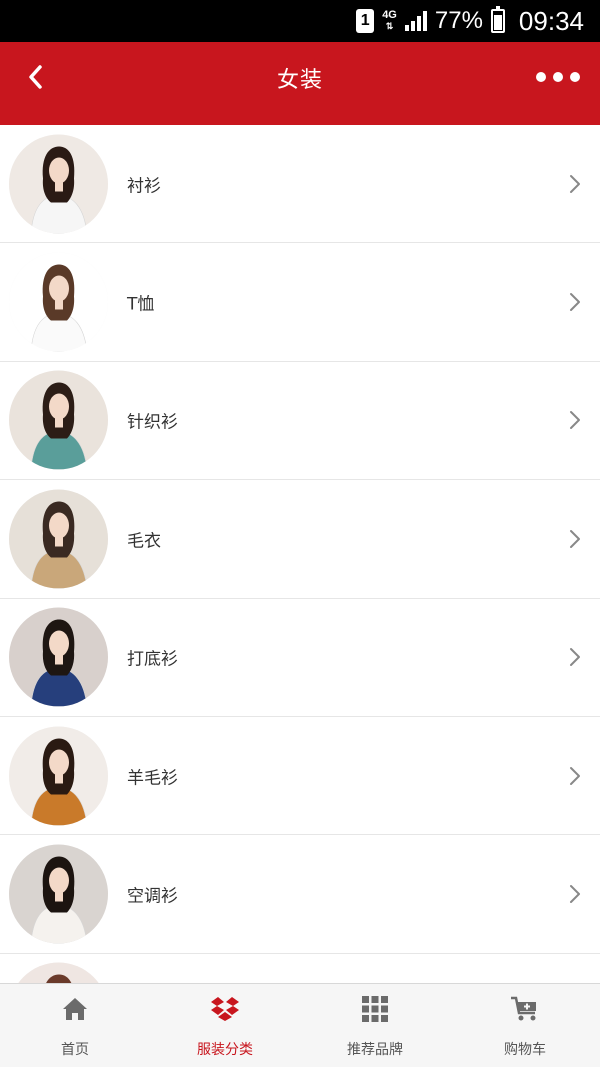  I want to click on clock: 09:34, so click(551, 20).